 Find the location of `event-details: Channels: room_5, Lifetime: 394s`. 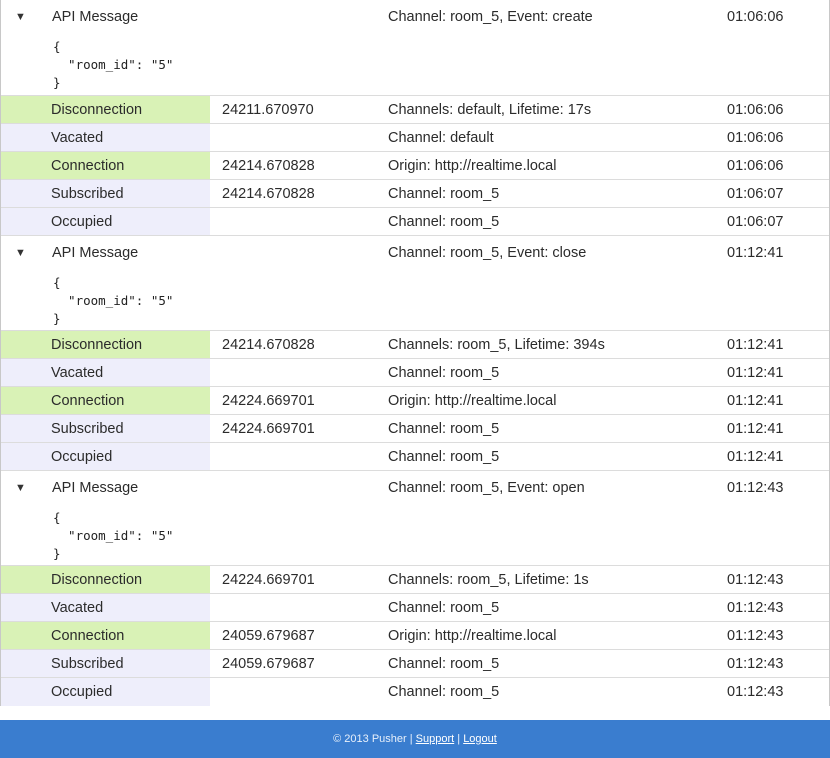

event-details: Channels: room_5, Lifetime: 394s is located at coordinates (496, 345).